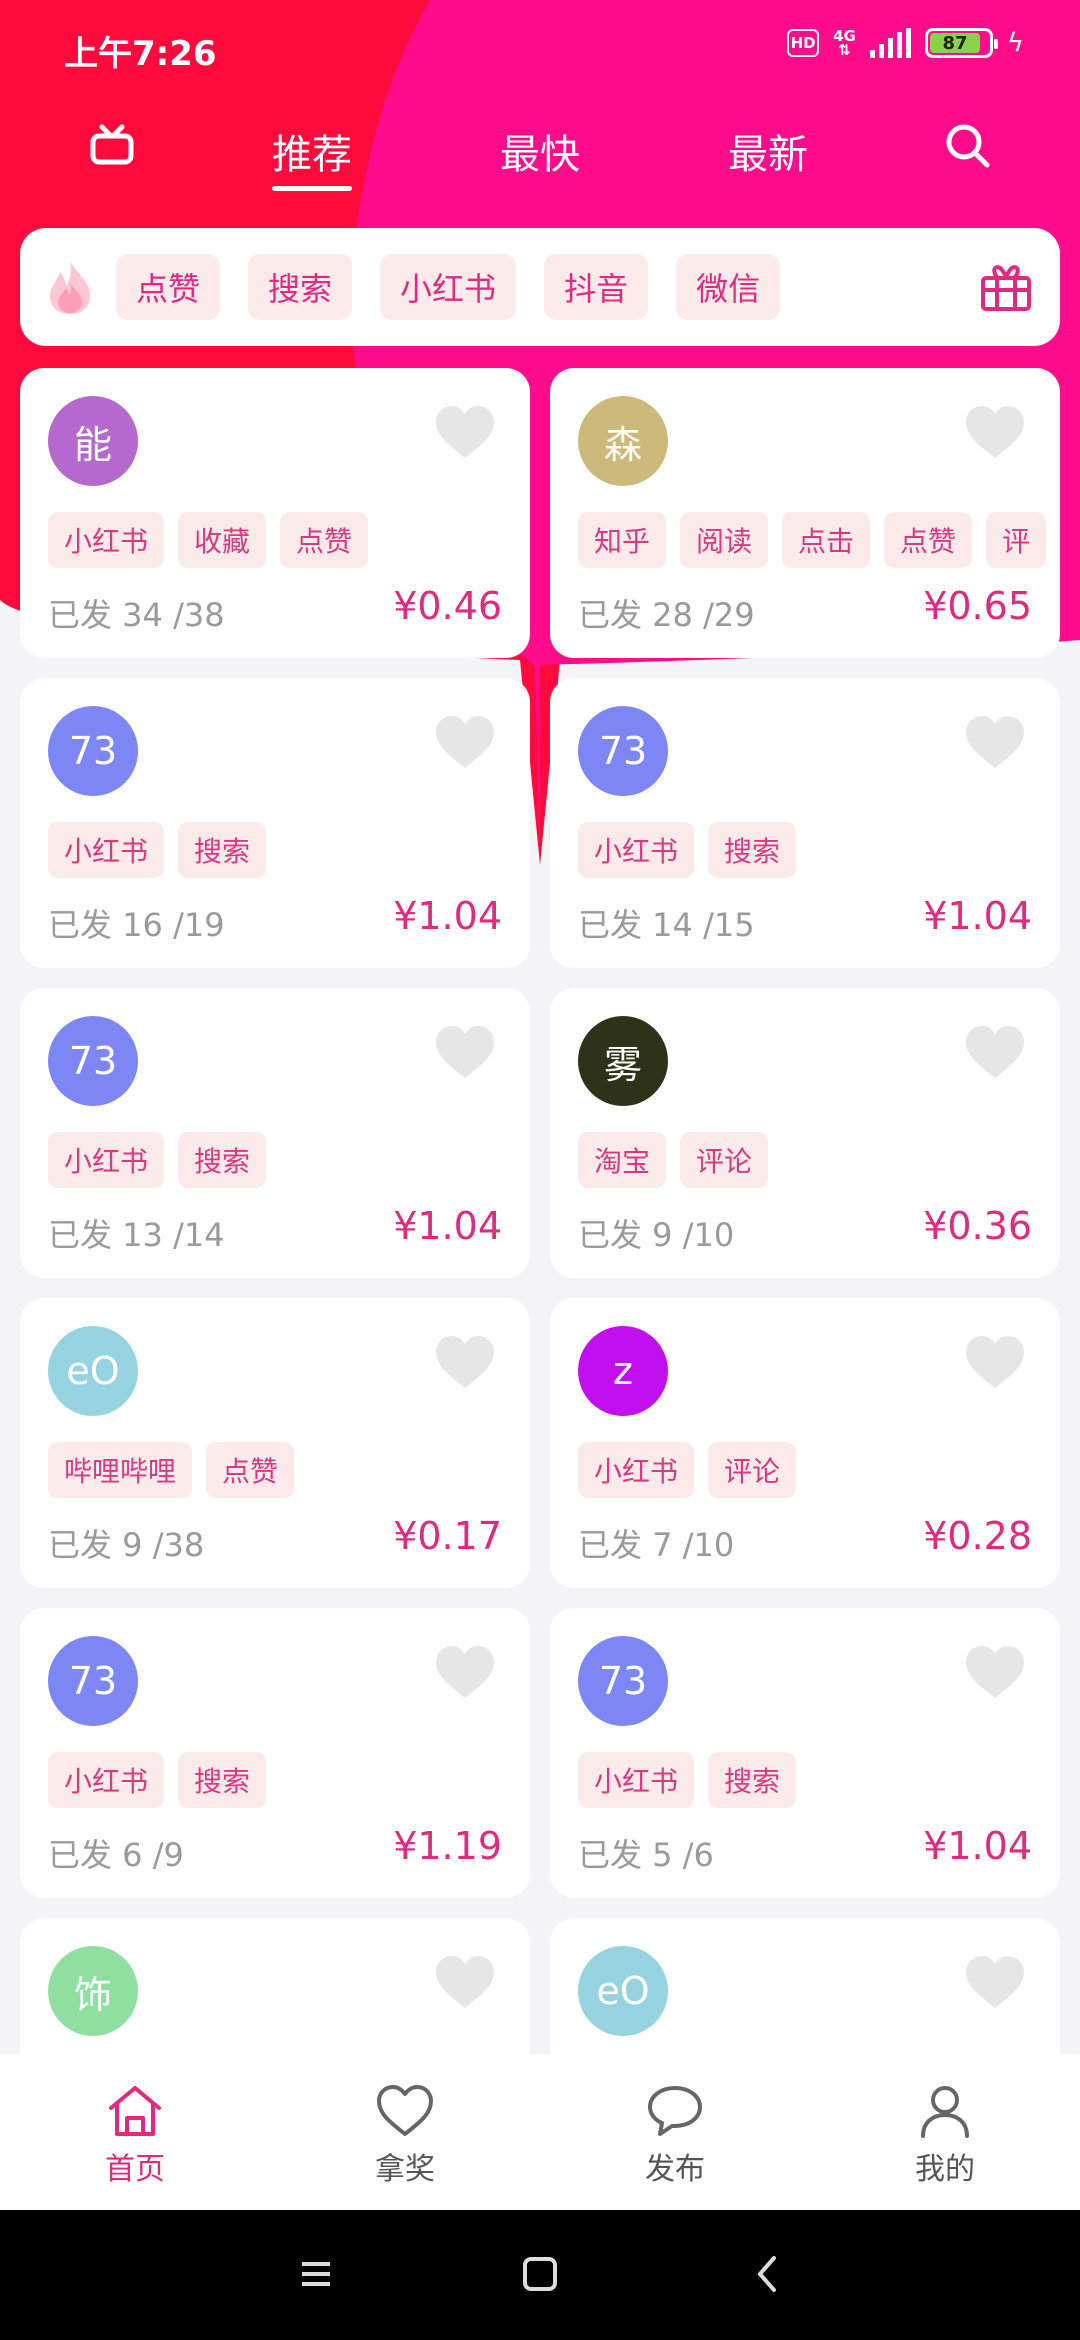 This screenshot has height=2340, width=1080. I want to click on bottom-nav-reward: 拿奖, so click(405, 2132).